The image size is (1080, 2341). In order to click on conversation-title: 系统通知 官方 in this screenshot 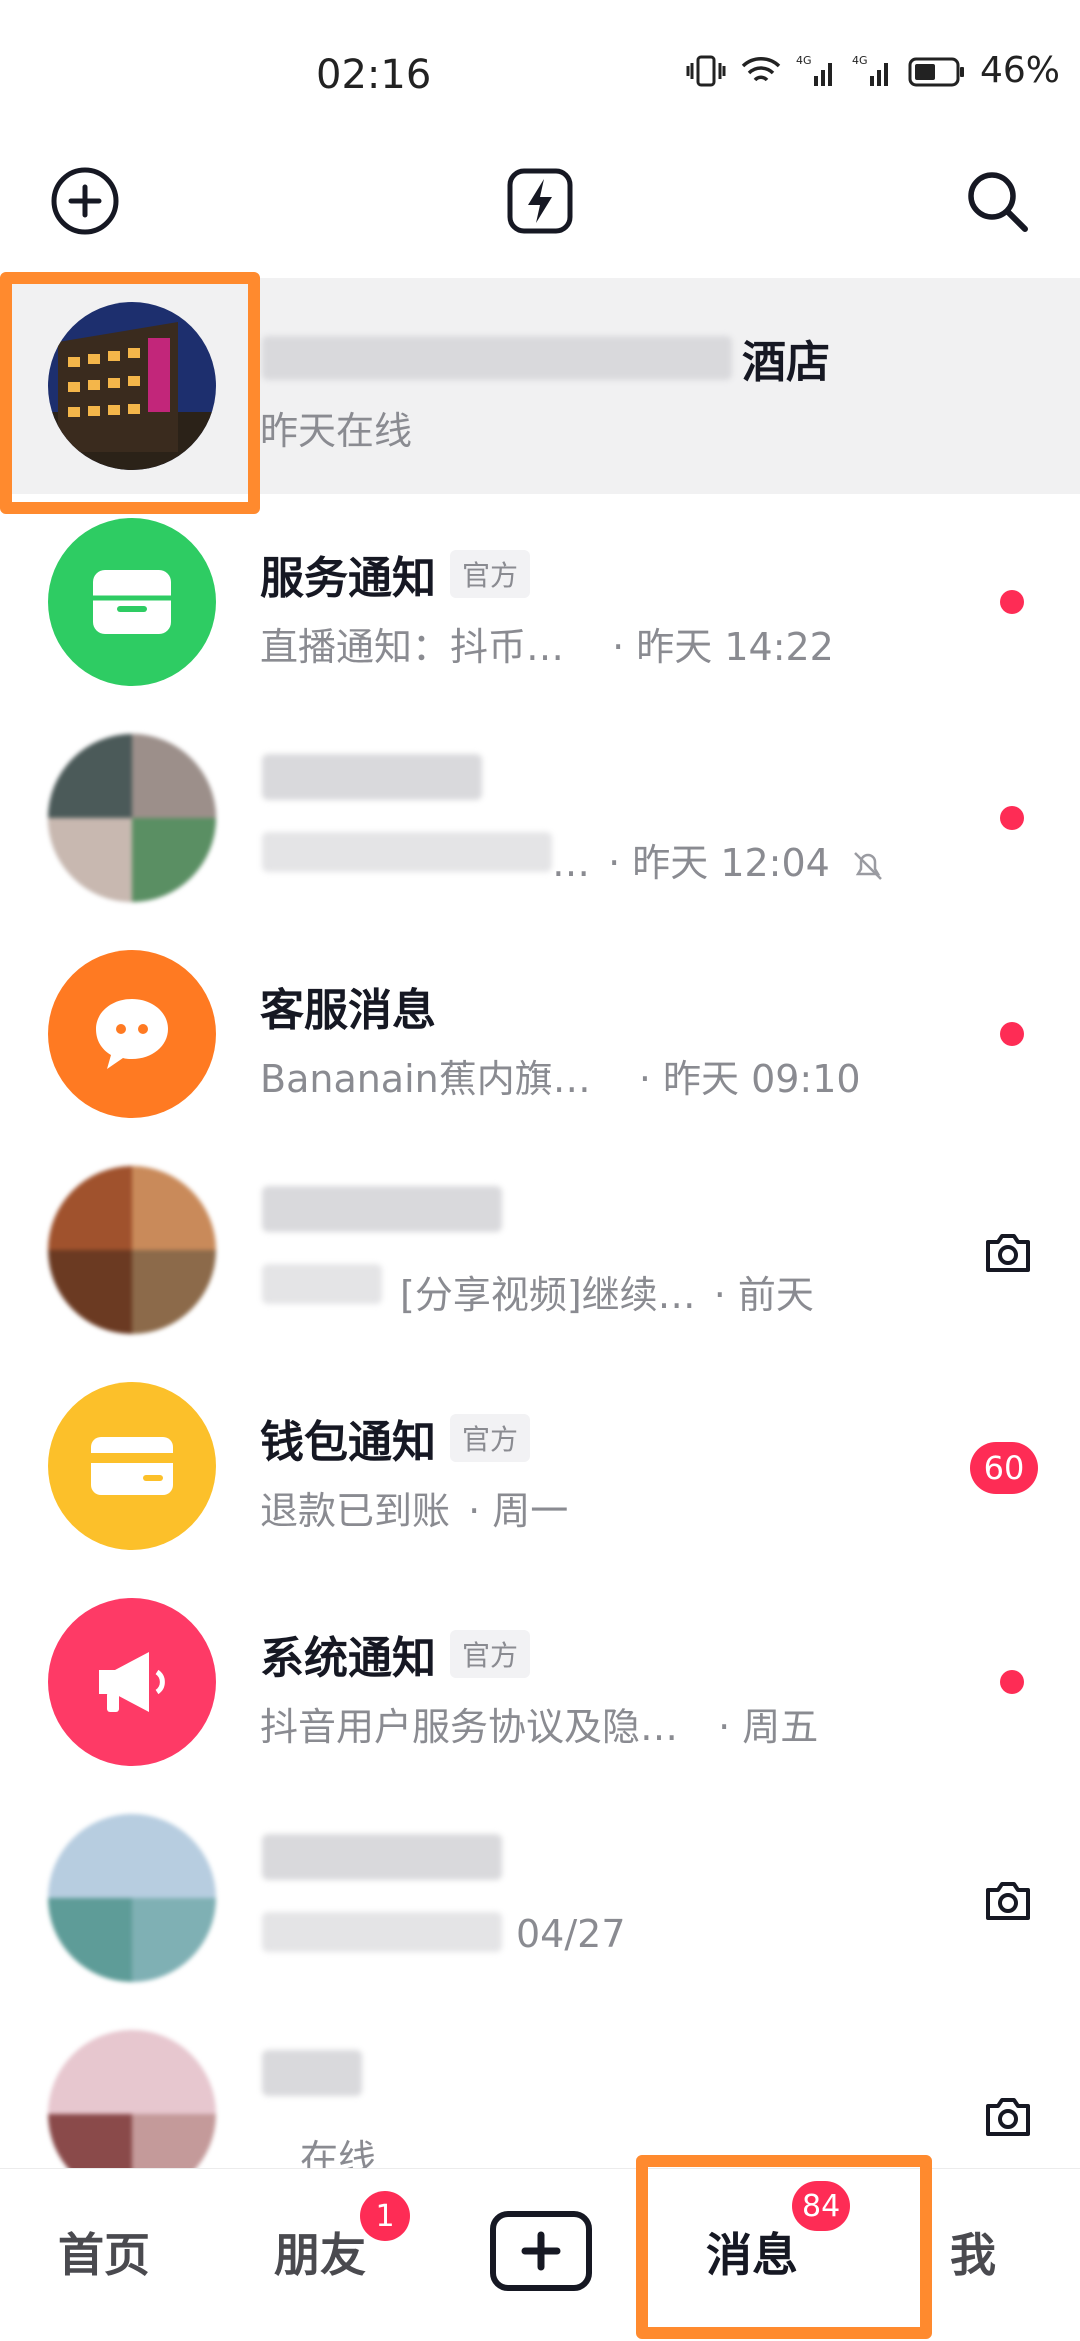, I will do `click(395, 1654)`.